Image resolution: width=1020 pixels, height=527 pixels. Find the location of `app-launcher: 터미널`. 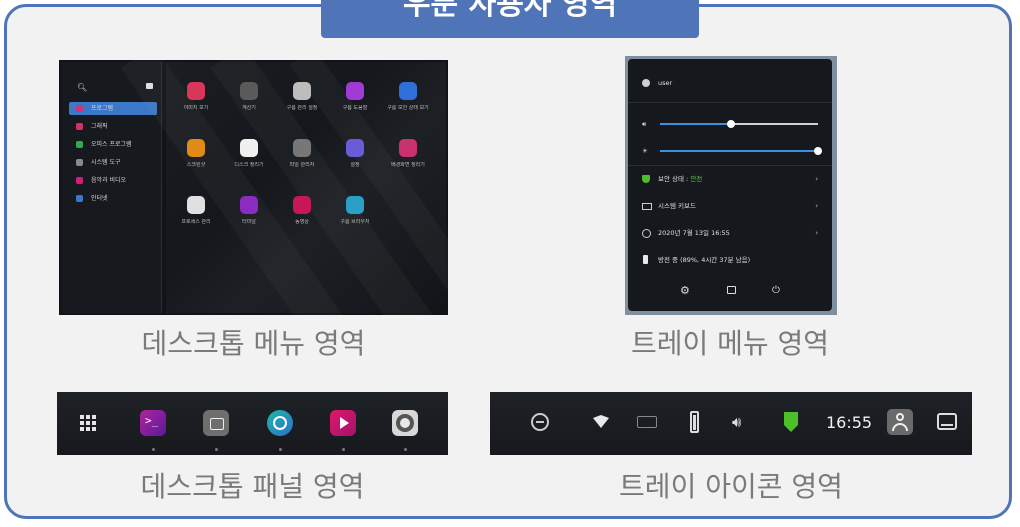

app-launcher: 터미널 is located at coordinates (249, 210).